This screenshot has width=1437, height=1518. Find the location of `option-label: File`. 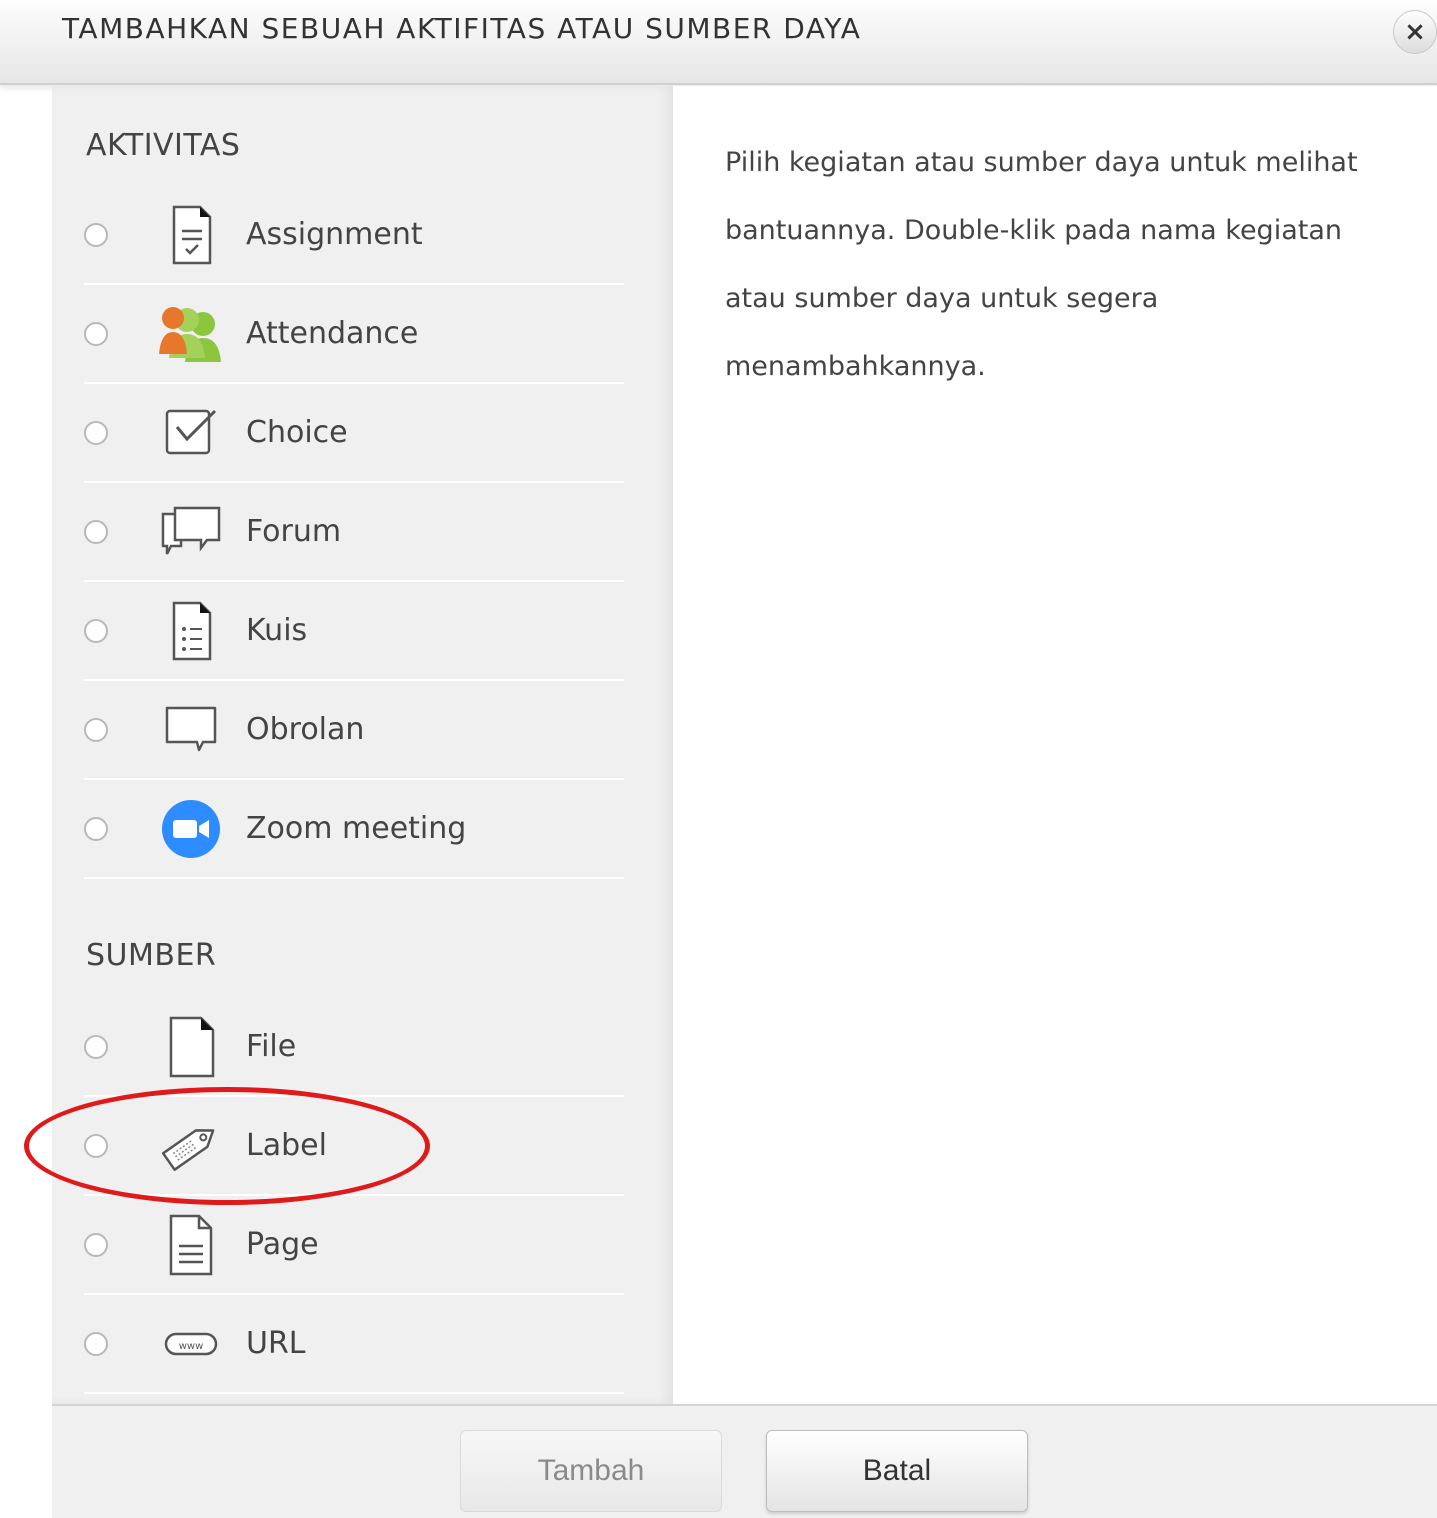

option-label: File is located at coordinates (271, 1046).